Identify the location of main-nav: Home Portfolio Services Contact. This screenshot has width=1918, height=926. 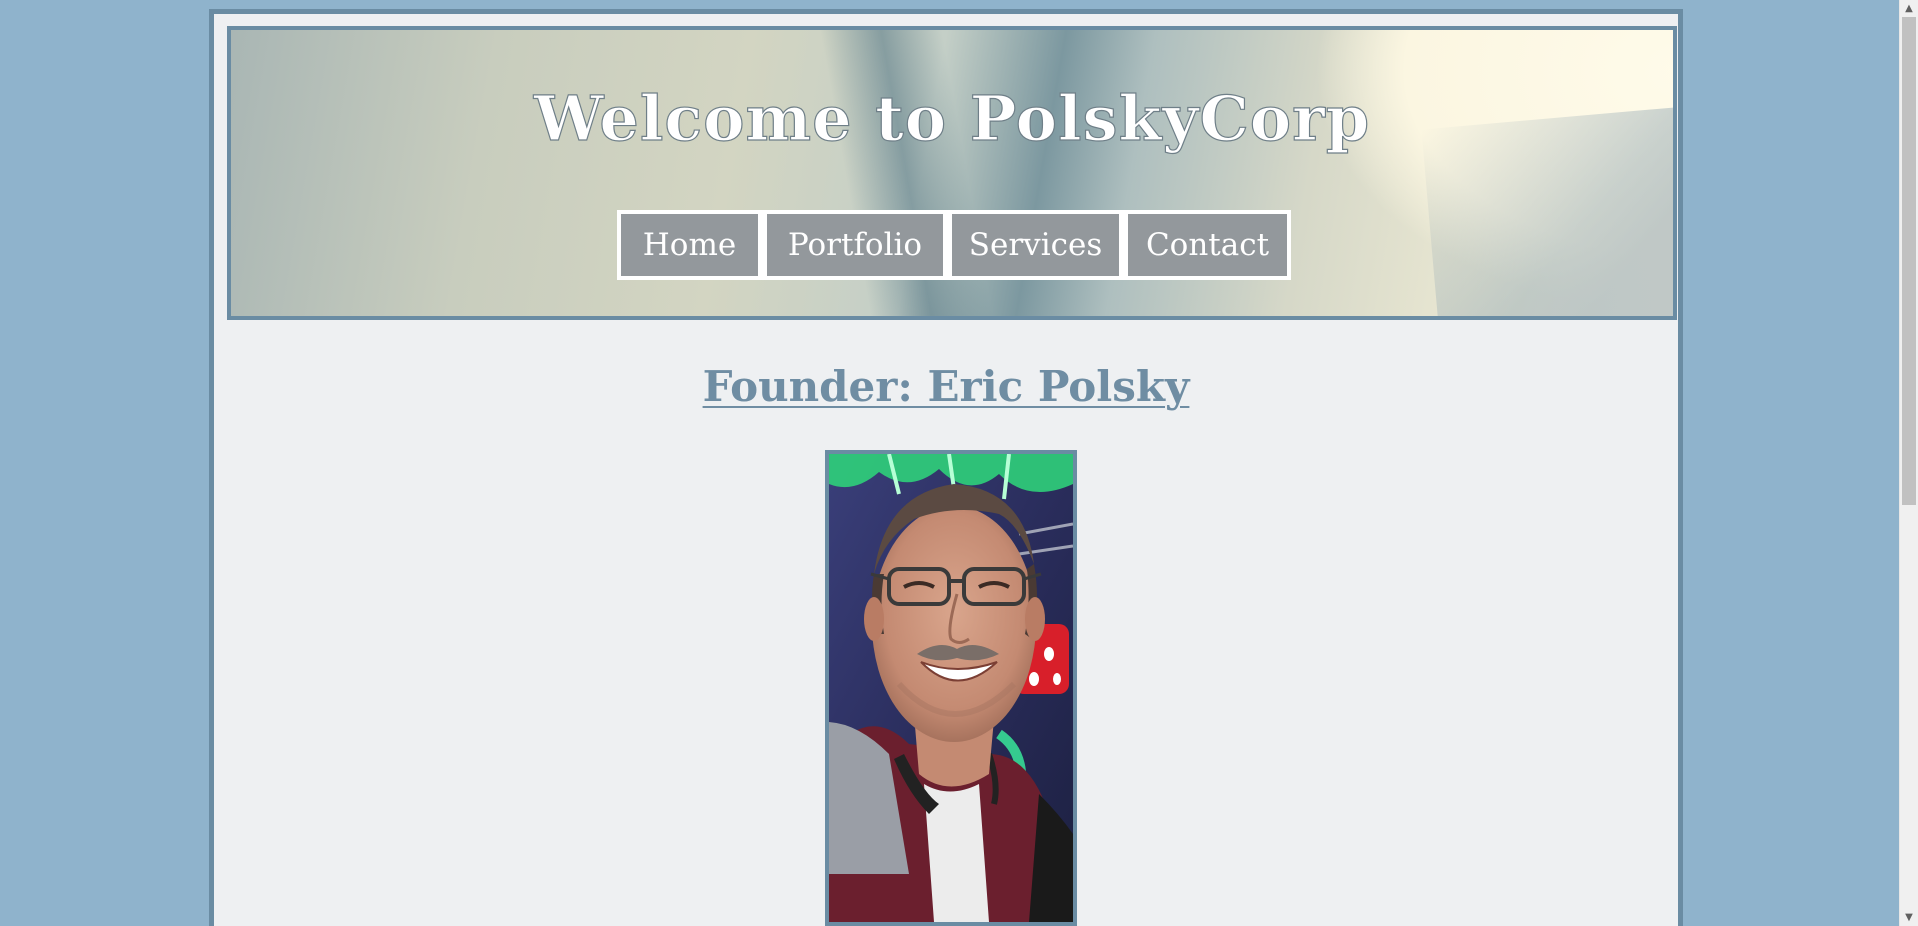
(954, 245).